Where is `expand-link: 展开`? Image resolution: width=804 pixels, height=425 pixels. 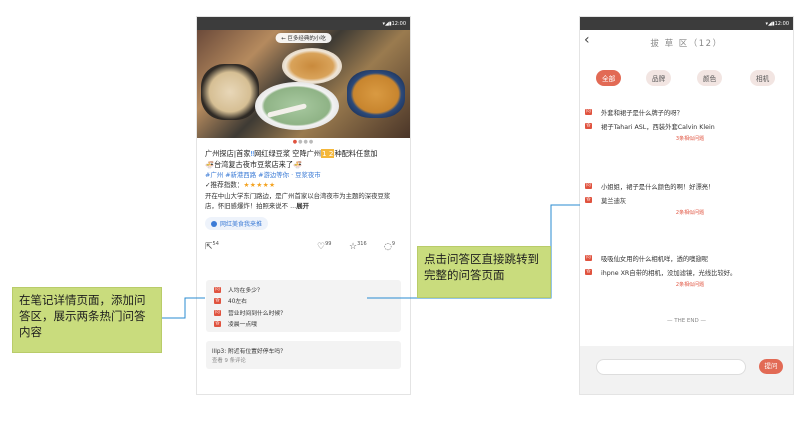
expand-link: 展开 is located at coordinates (302, 206).